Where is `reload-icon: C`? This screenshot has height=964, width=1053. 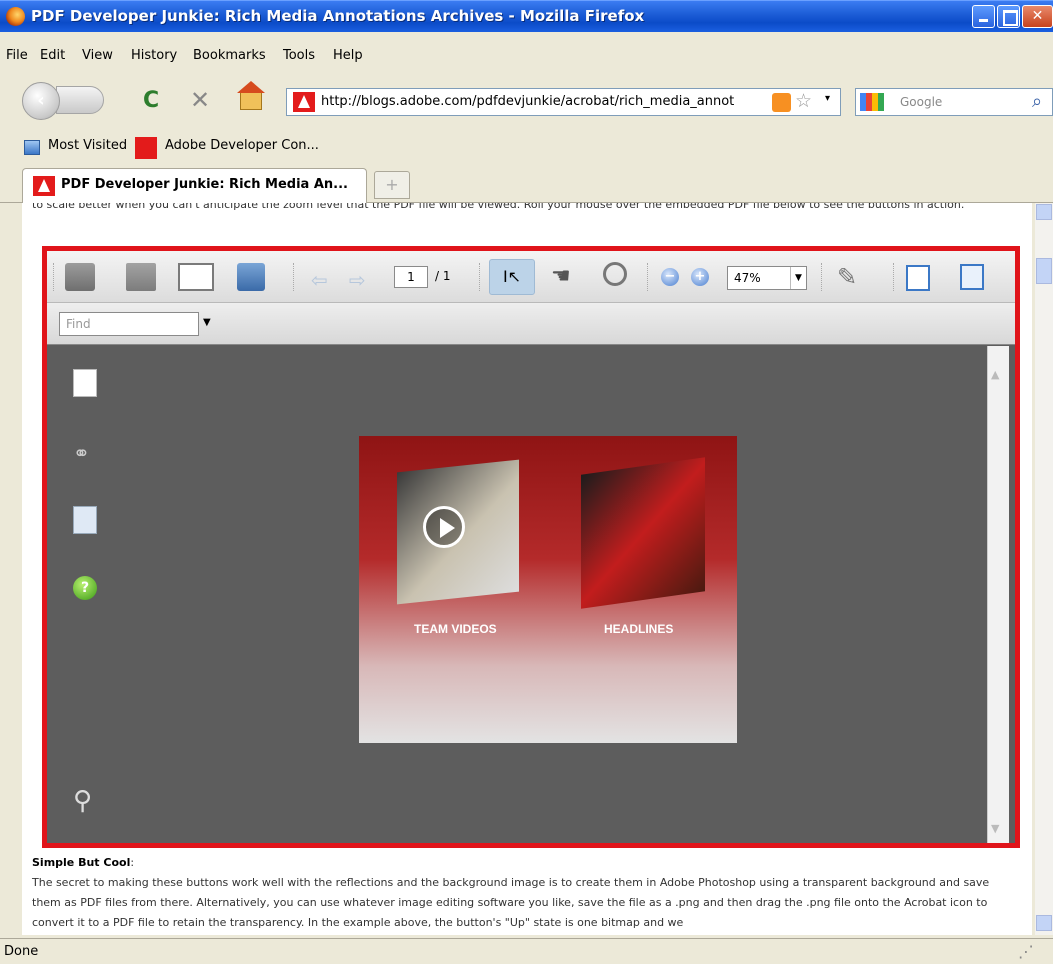 reload-icon: C is located at coordinates (151, 100).